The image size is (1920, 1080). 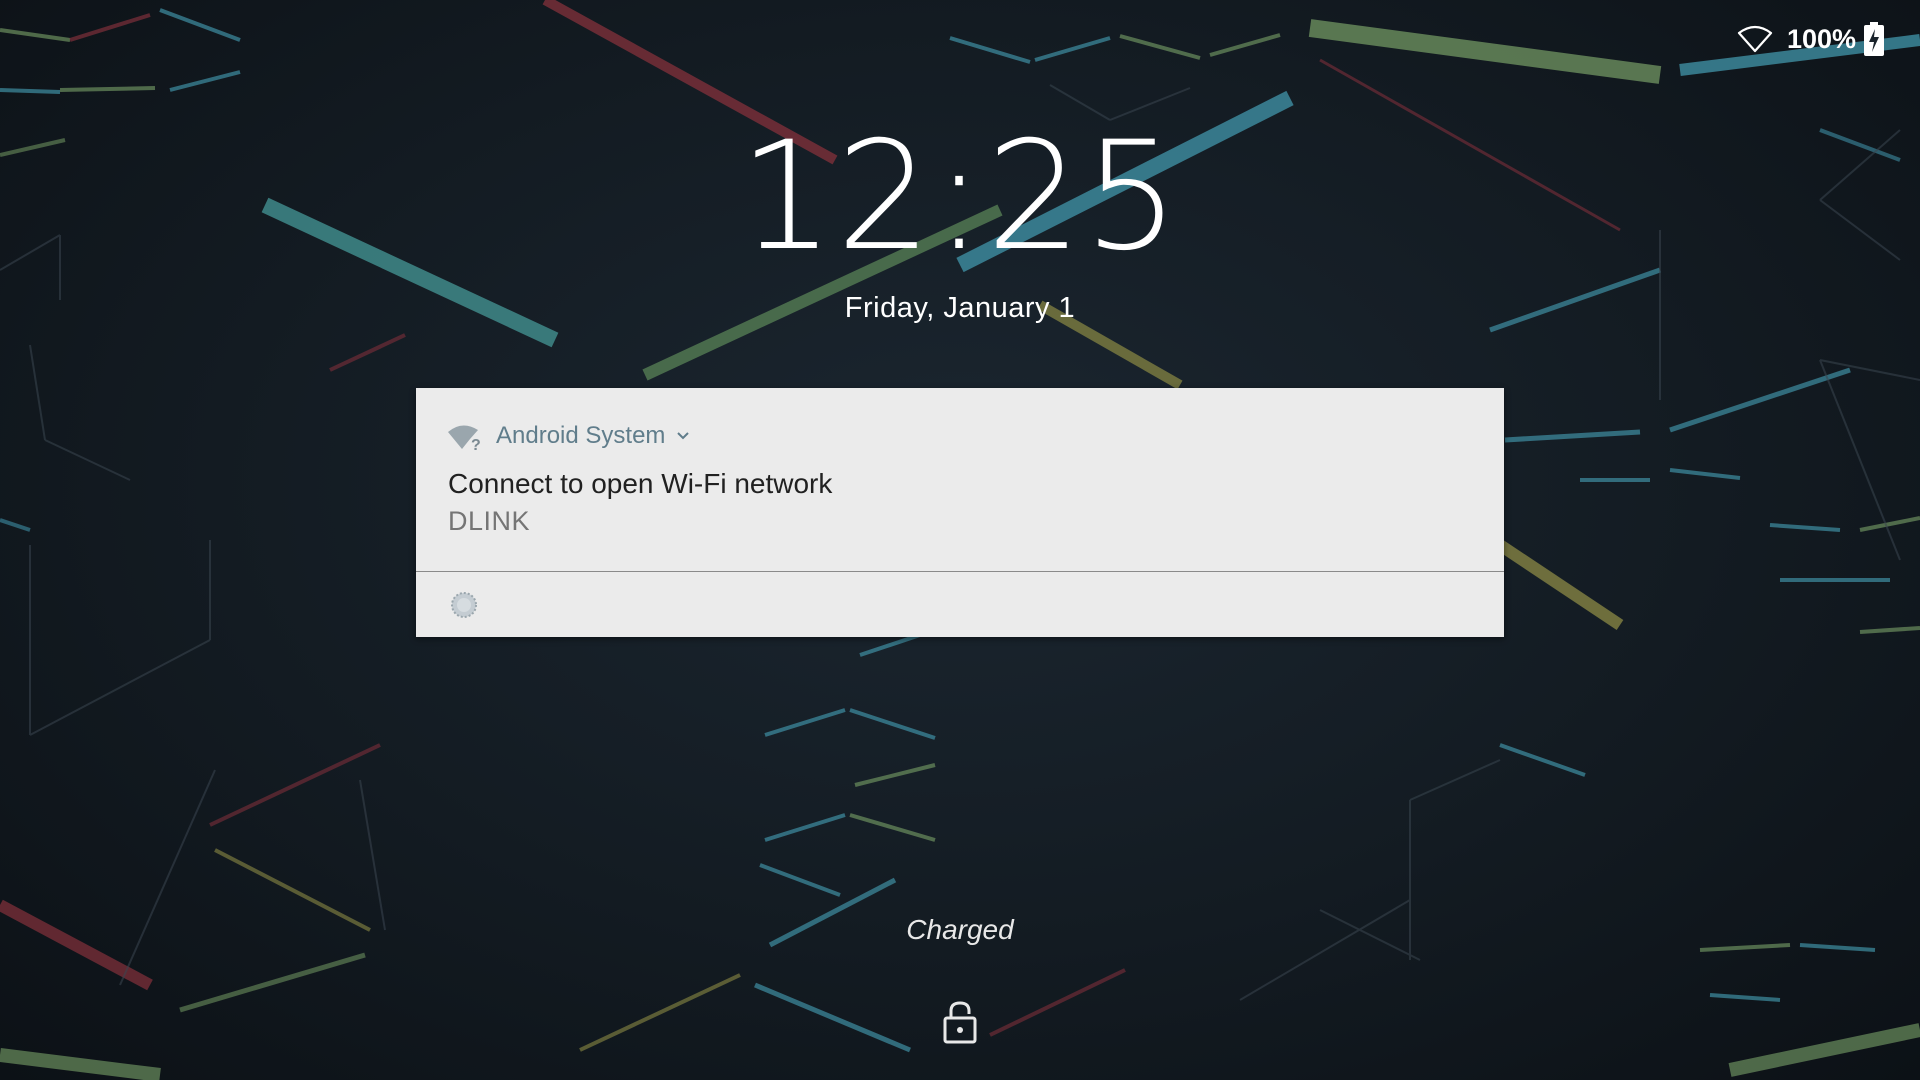 I want to click on status-bar: 100%, so click(x=1810, y=39).